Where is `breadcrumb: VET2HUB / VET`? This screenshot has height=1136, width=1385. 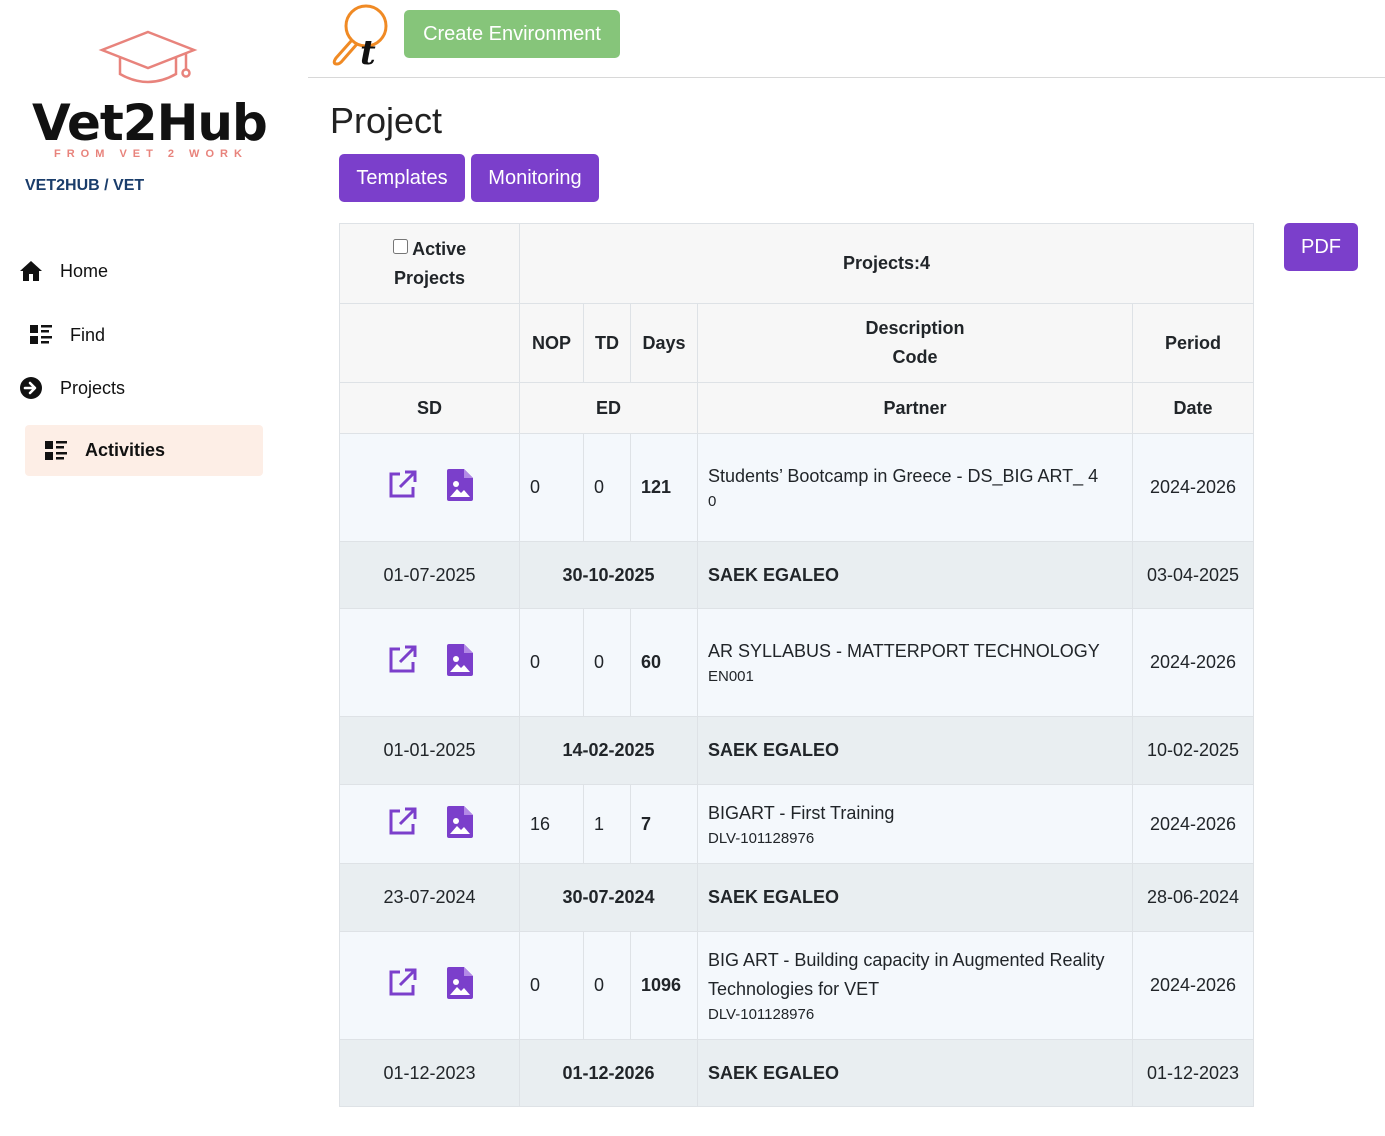
breadcrumb: VET2HUB / VET is located at coordinates (84, 186).